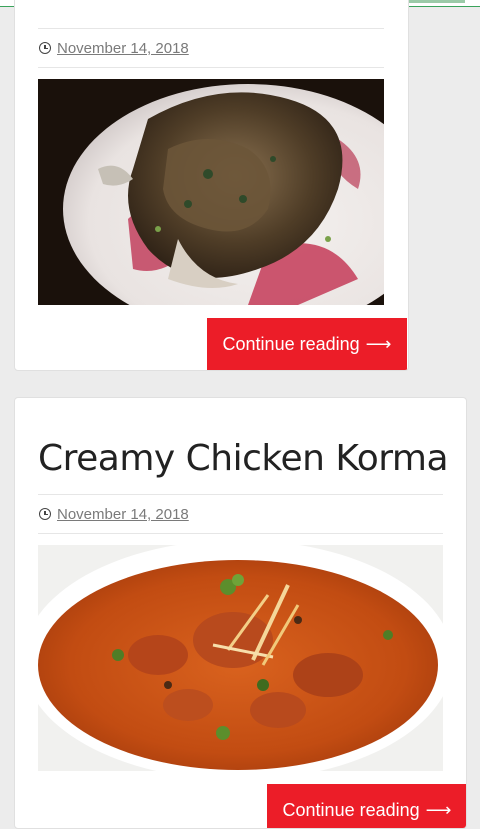 Image resolution: width=480 pixels, height=829 pixels. Describe the element at coordinates (243, 458) in the screenshot. I see `post-title: Creamy Chicken Korma` at that location.